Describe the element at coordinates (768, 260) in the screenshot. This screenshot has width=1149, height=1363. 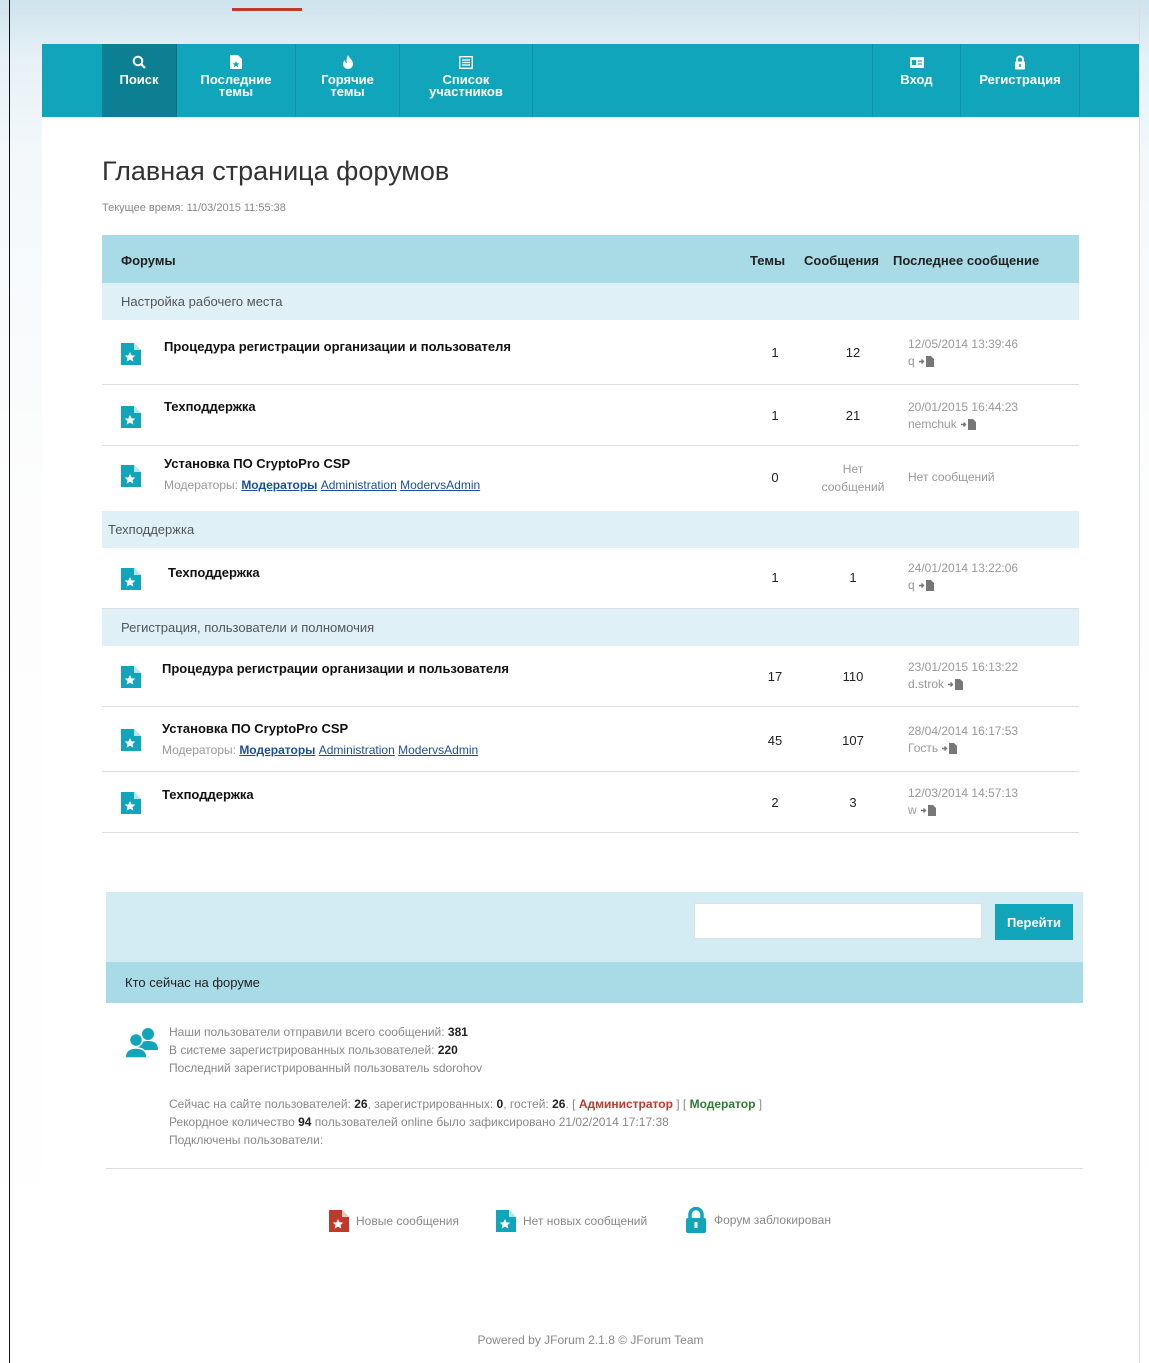
I see `header-topics: Темы` at that location.